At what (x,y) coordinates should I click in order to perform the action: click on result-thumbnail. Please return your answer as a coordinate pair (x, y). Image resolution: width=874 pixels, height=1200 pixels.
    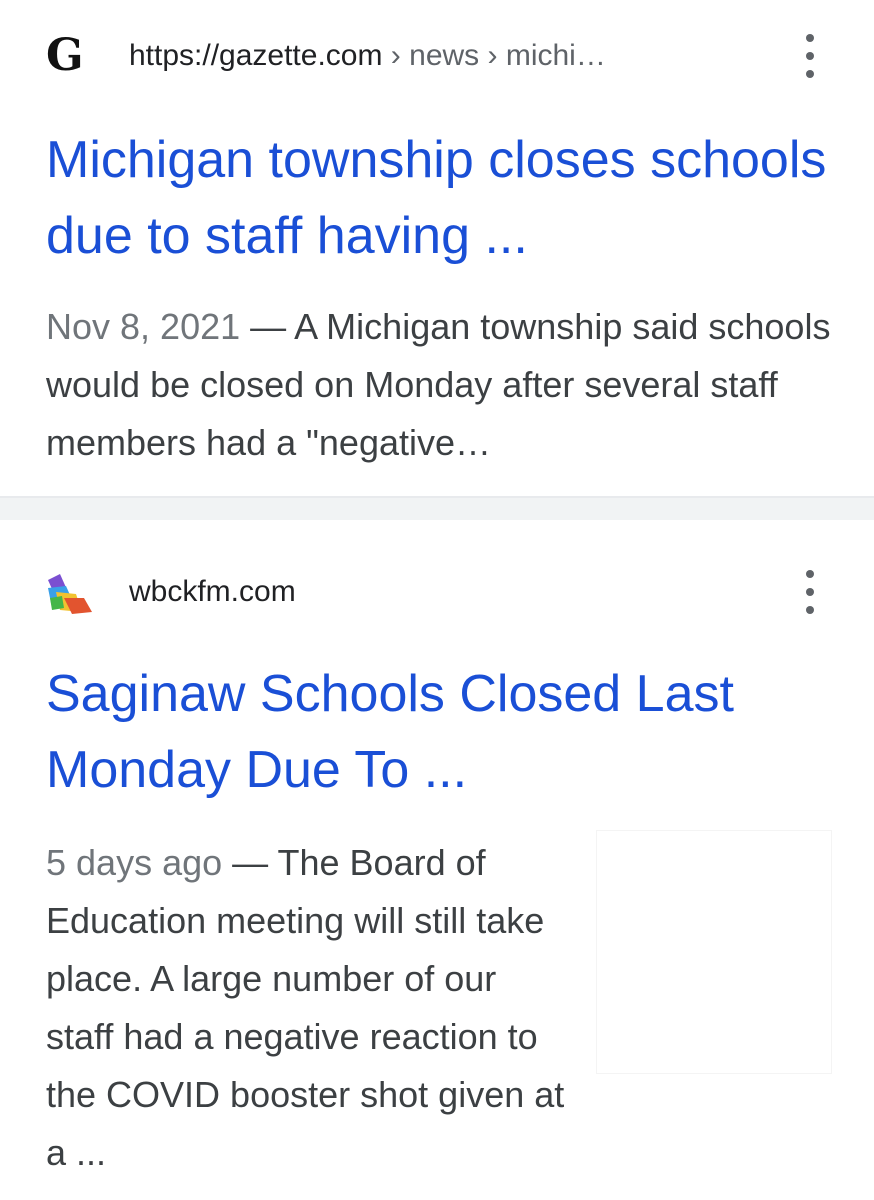
    Looking at the image, I should click on (714, 952).